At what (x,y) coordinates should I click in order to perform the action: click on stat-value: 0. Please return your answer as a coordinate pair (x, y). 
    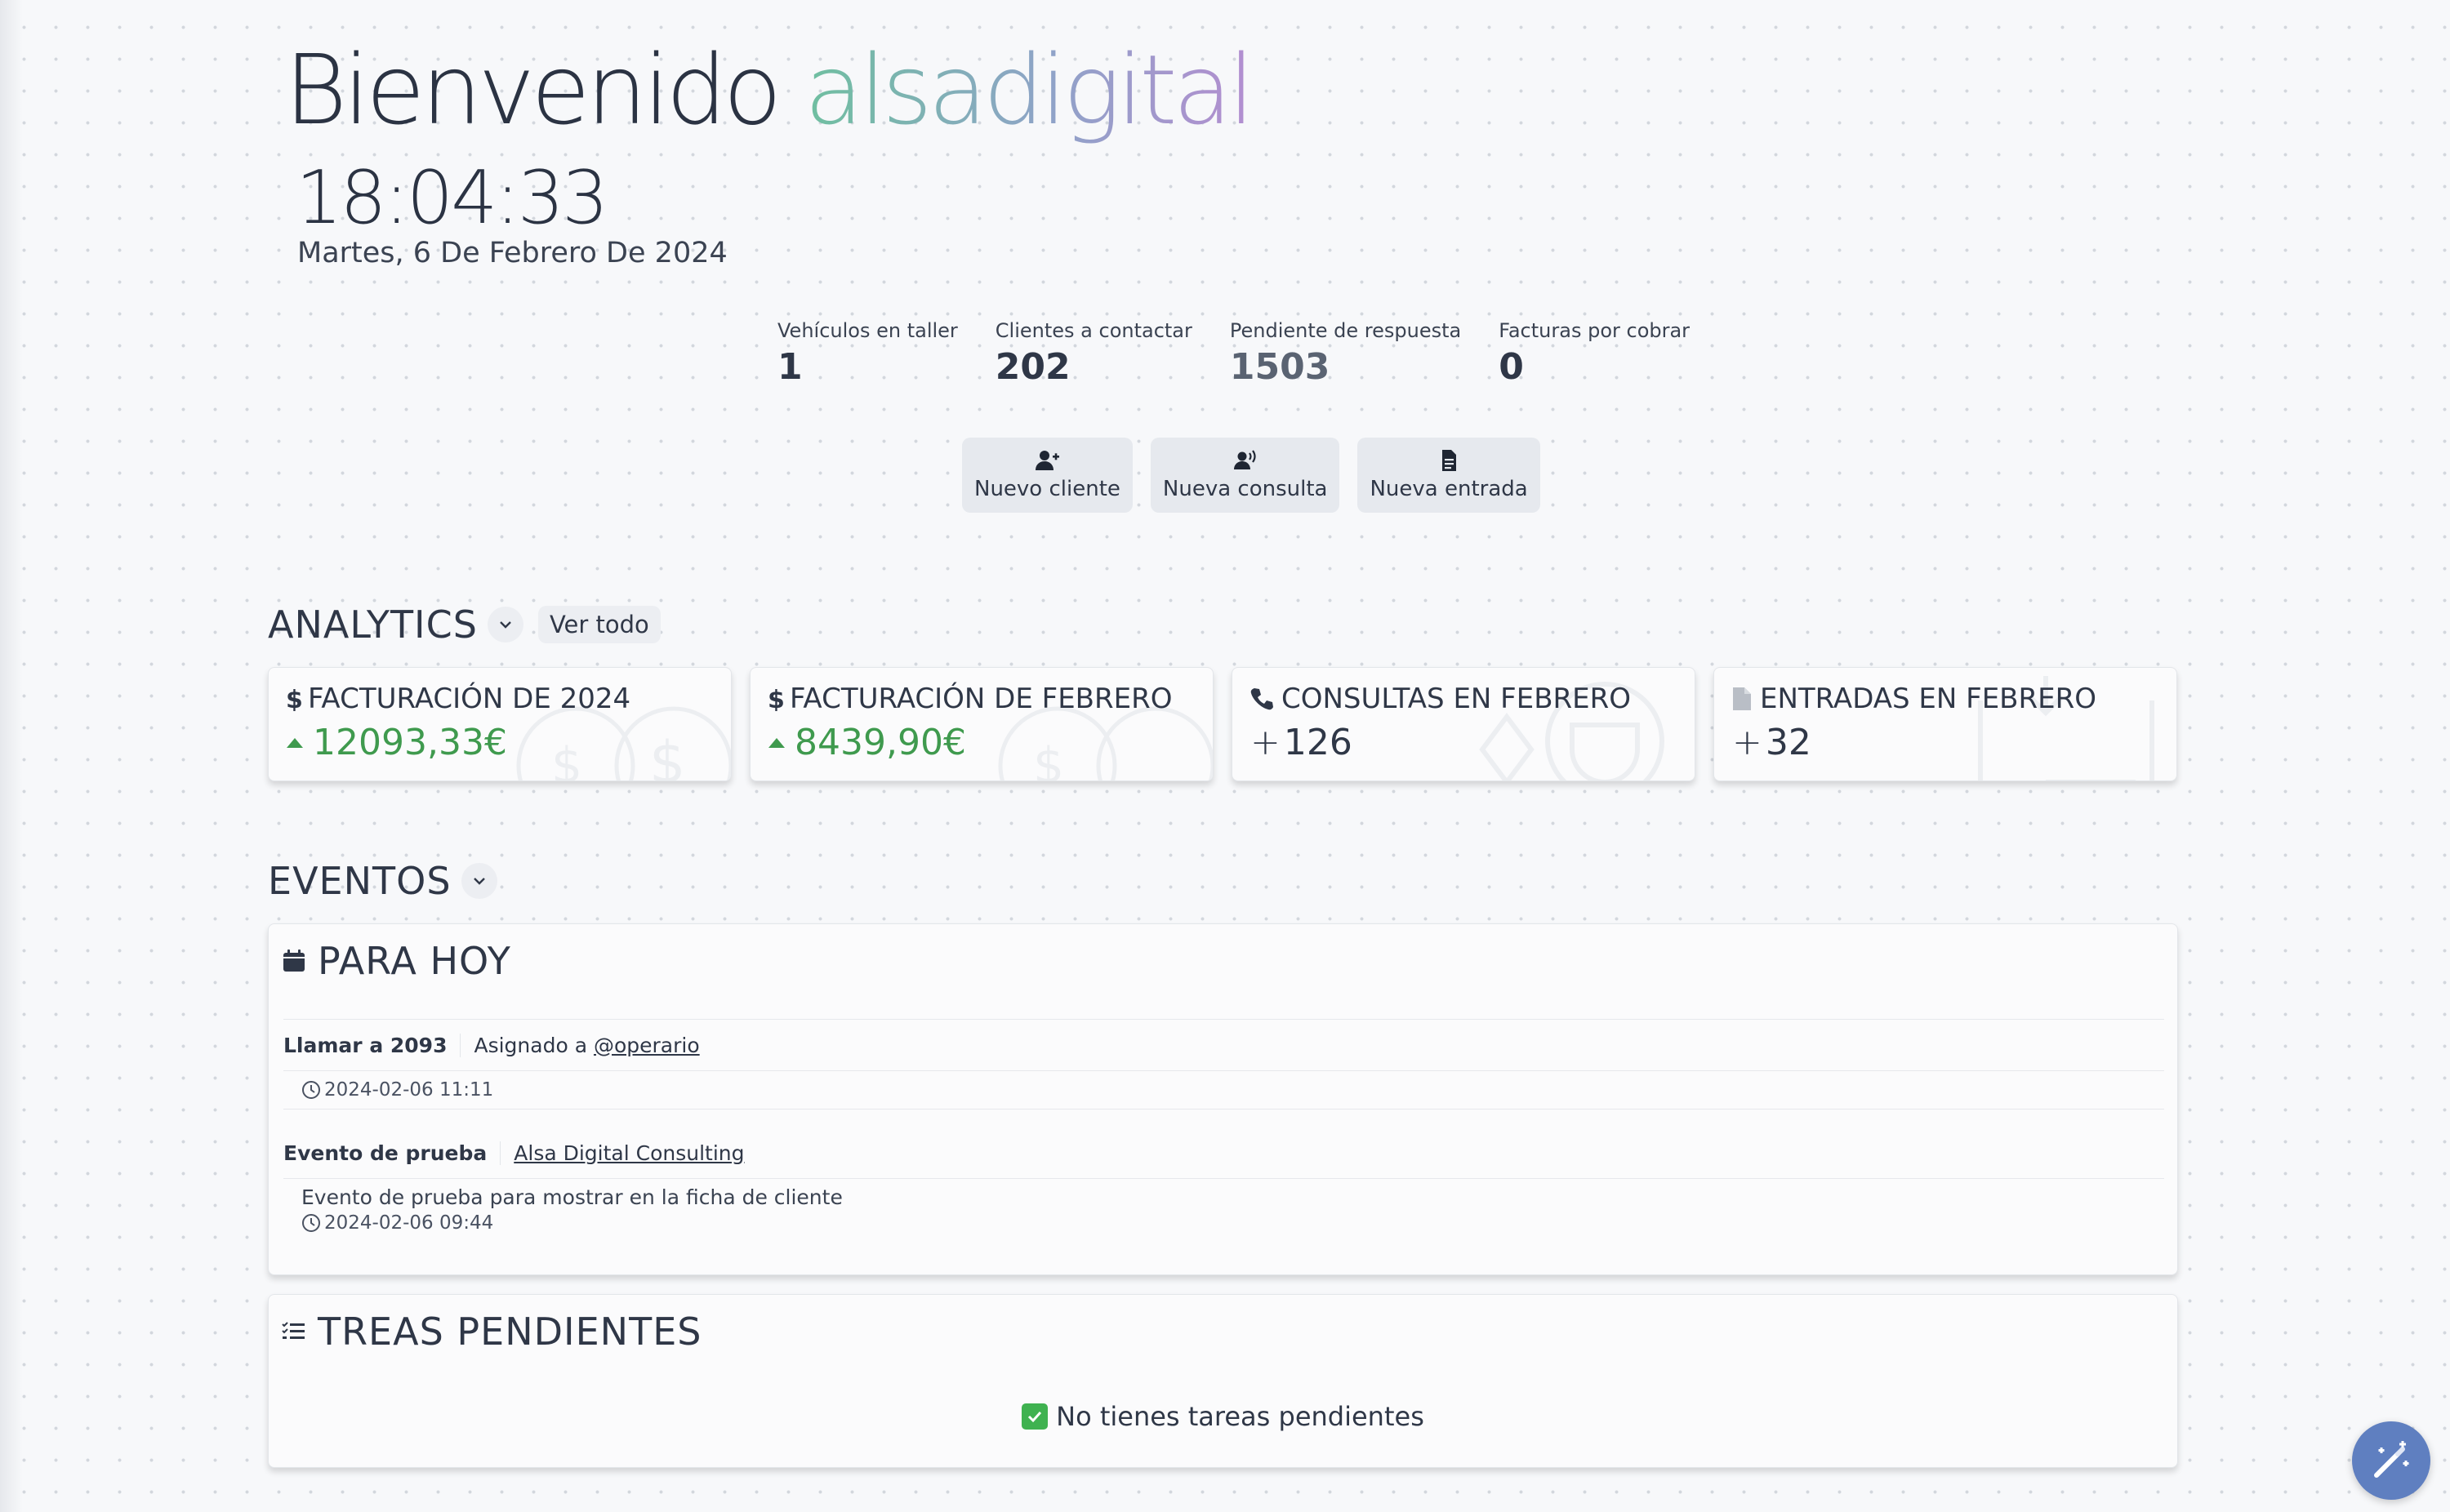
    Looking at the image, I should click on (1511, 367).